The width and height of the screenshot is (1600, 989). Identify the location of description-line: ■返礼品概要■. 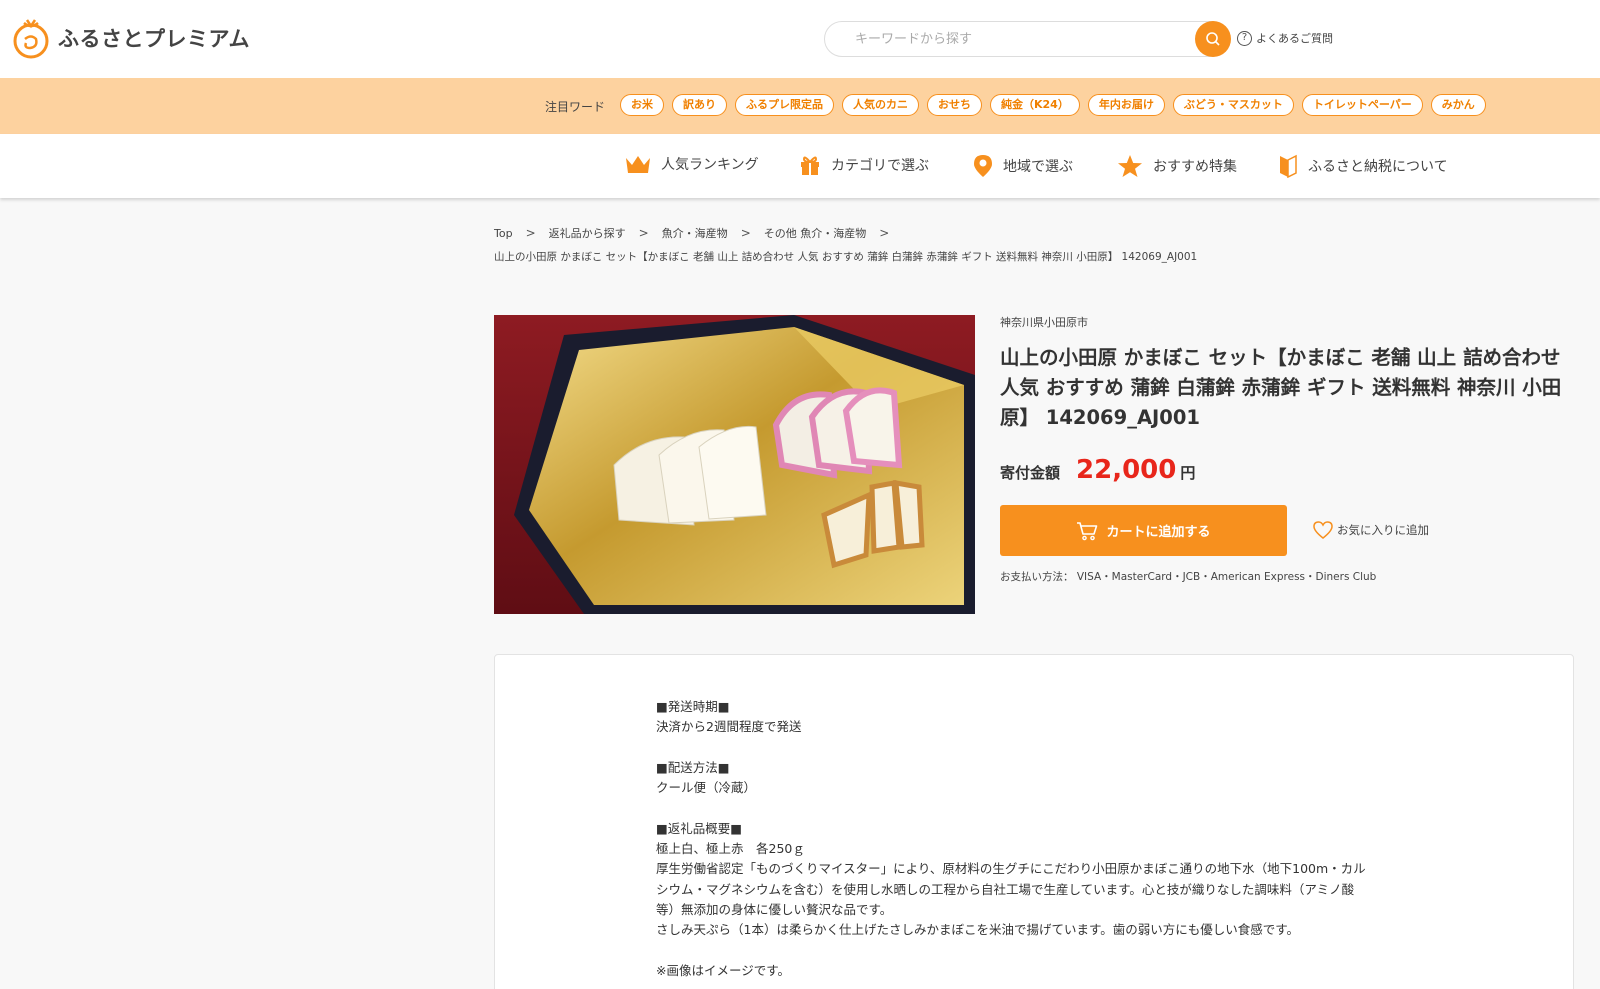
(699, 828).